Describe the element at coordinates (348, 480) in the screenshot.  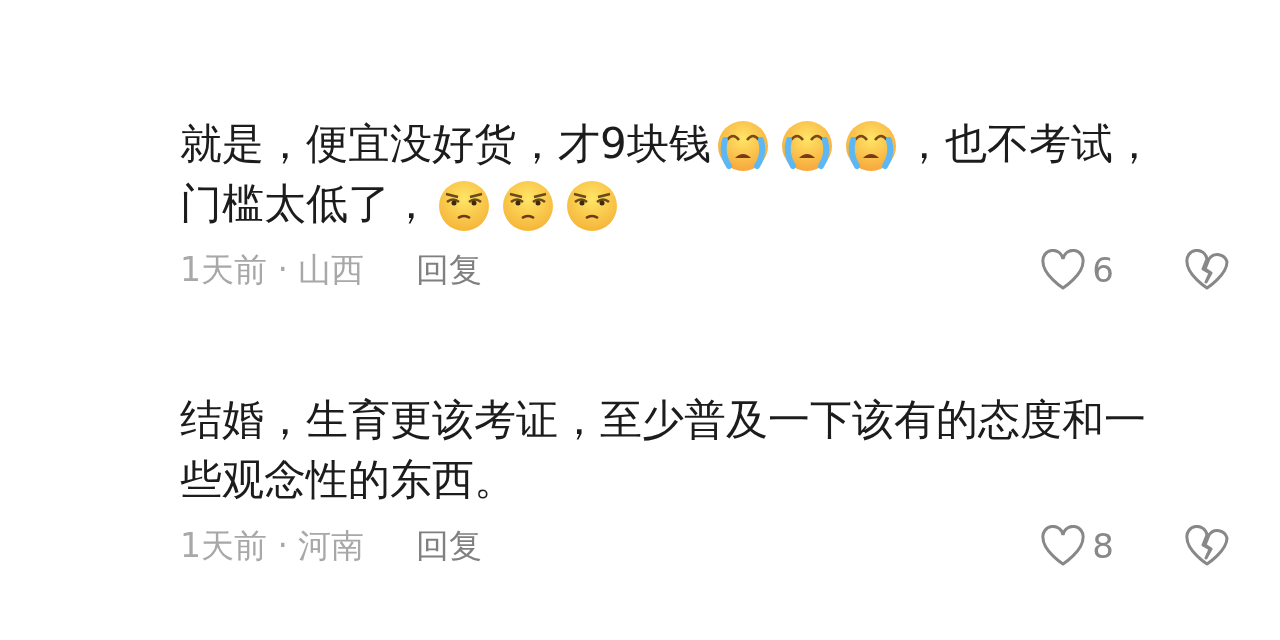
I see `comment-text: 些观念性的东西。` at that location.